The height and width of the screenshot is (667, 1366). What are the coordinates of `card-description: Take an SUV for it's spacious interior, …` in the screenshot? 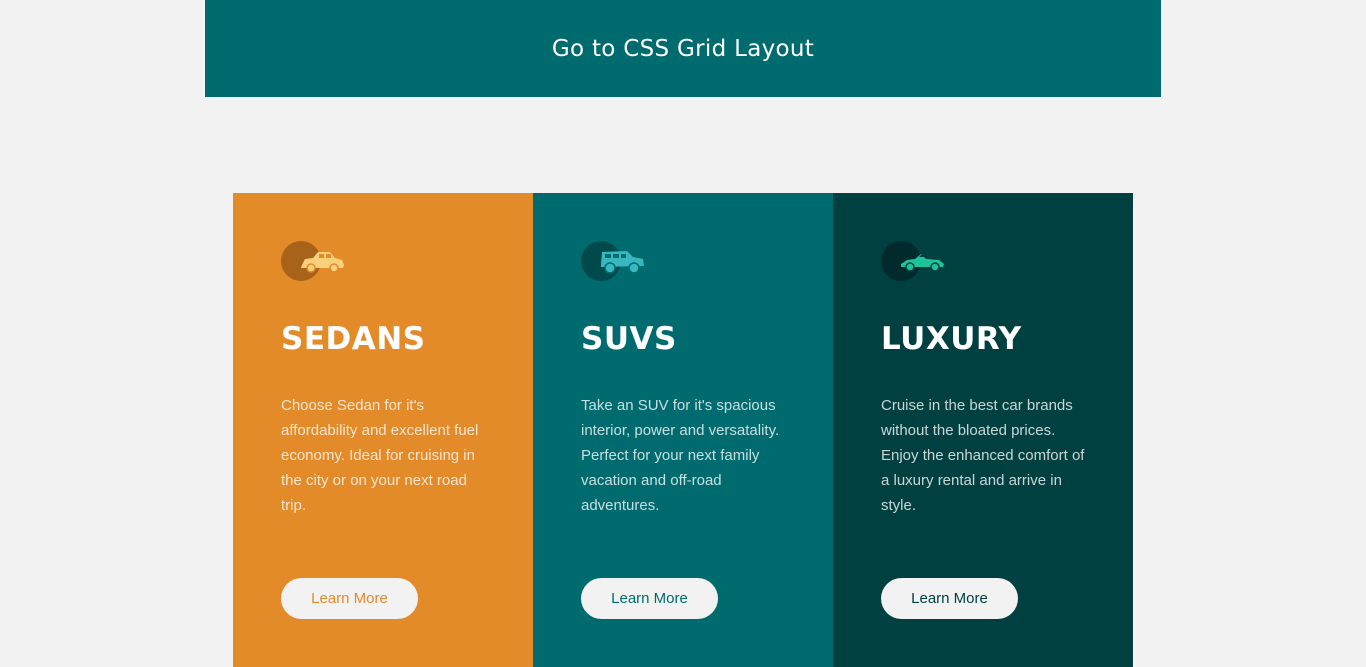 It's located at (680, 455).